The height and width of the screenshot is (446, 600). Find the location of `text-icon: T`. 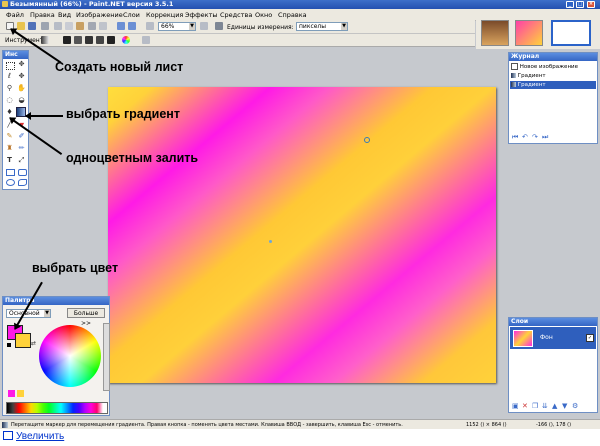

text-icon: T is located at coordinates (9, 160).